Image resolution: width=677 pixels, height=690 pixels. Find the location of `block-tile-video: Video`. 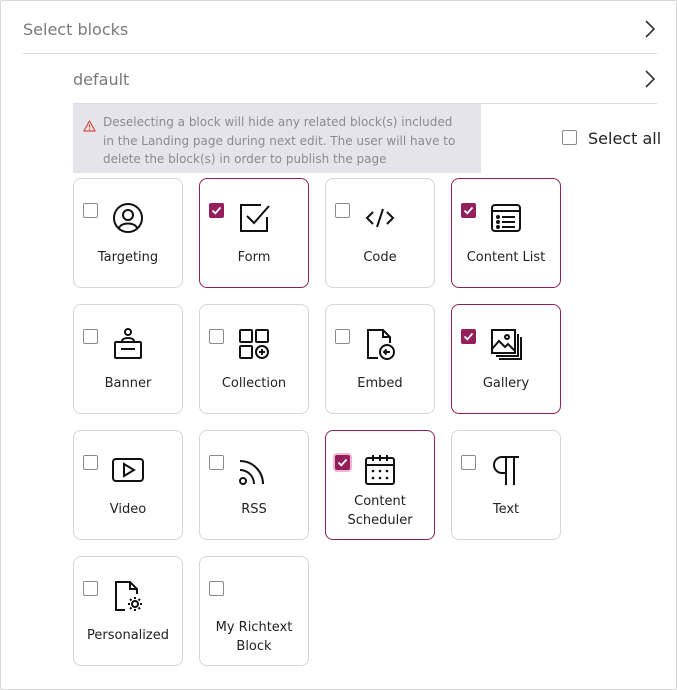

block-tile-video: Video is located at coordinates (128, 485).